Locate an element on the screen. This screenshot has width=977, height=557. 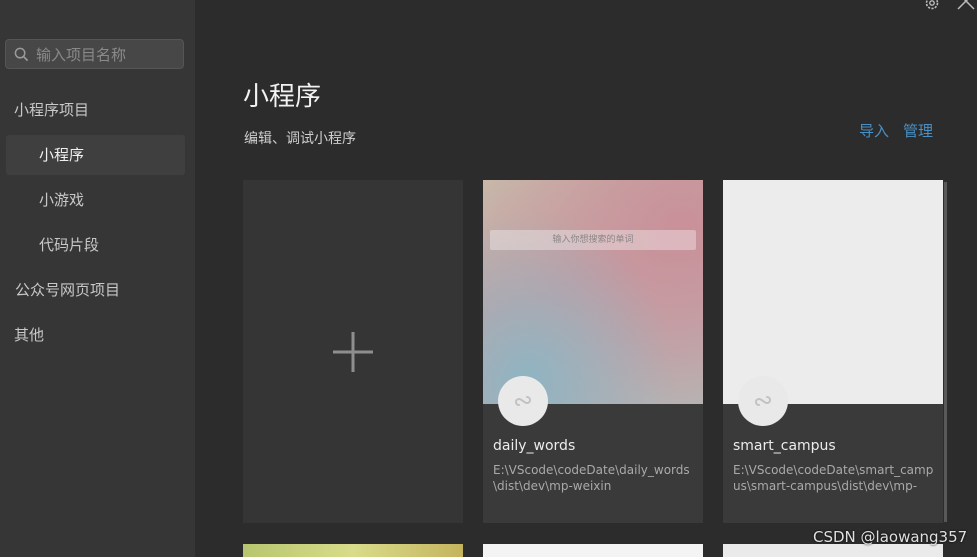
new-project-card is located at coordinates (353, 351).